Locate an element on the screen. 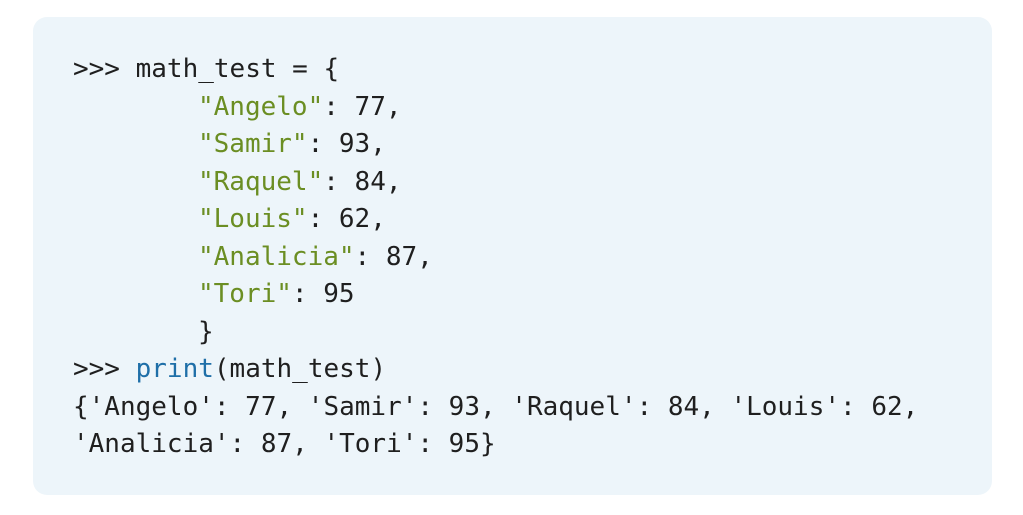  assign-statement: math_test = { is located at coordinates (237, 69).